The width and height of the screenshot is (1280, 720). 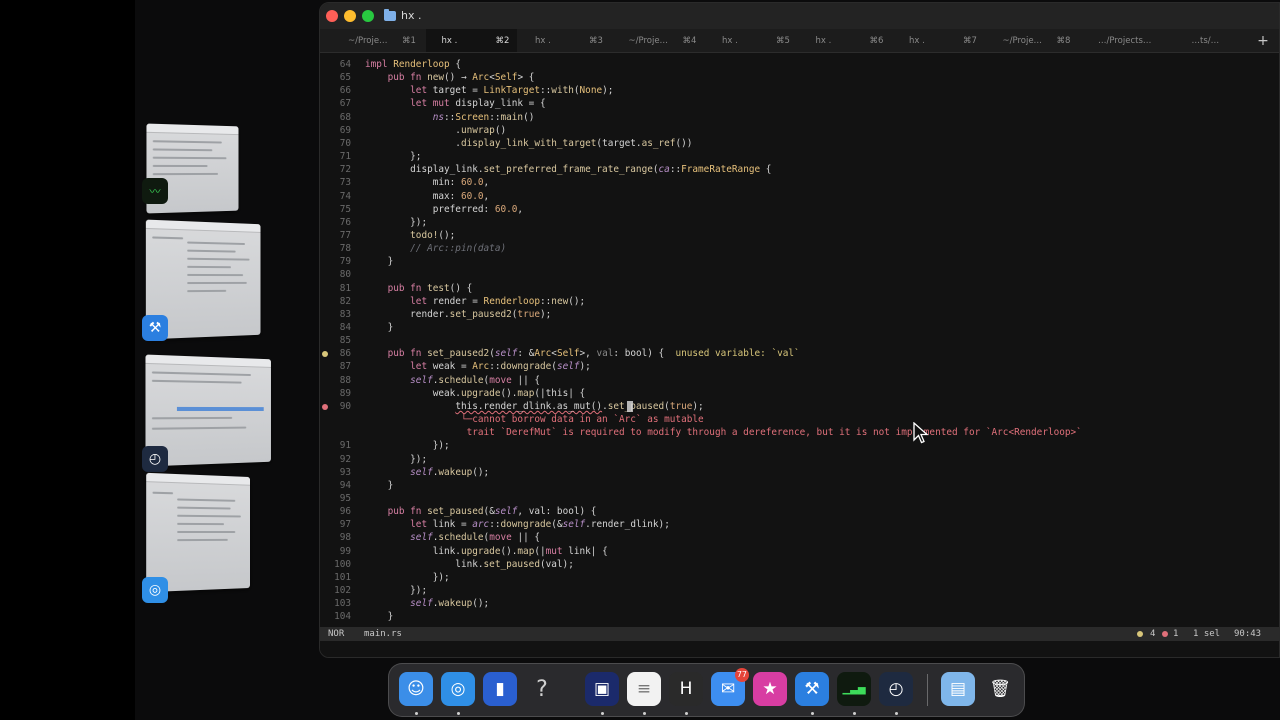 What do you see at coordinates (738, 353) in the screenshot?
I see `code-token: unused variable: `val`` at bounding box center [738, 353].